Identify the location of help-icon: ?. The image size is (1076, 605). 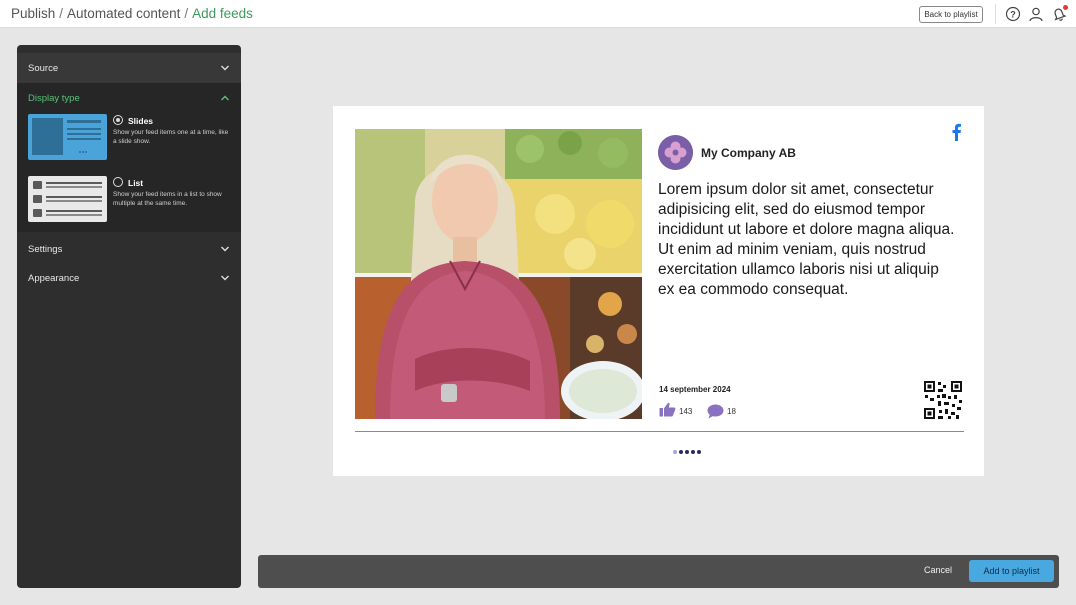
(1013, 14).